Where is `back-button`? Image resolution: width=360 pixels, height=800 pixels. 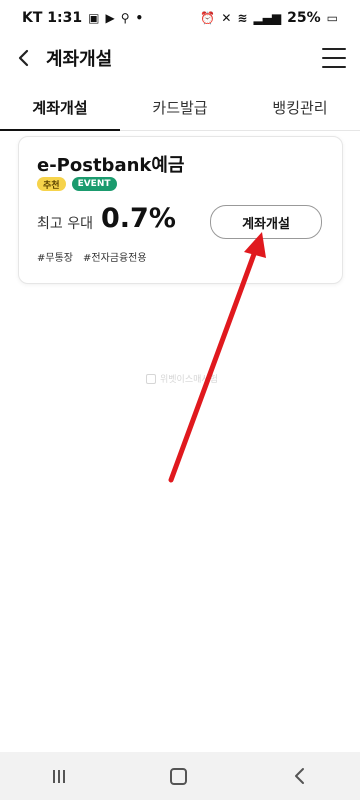 back-button is located at coordinates (24, 58).